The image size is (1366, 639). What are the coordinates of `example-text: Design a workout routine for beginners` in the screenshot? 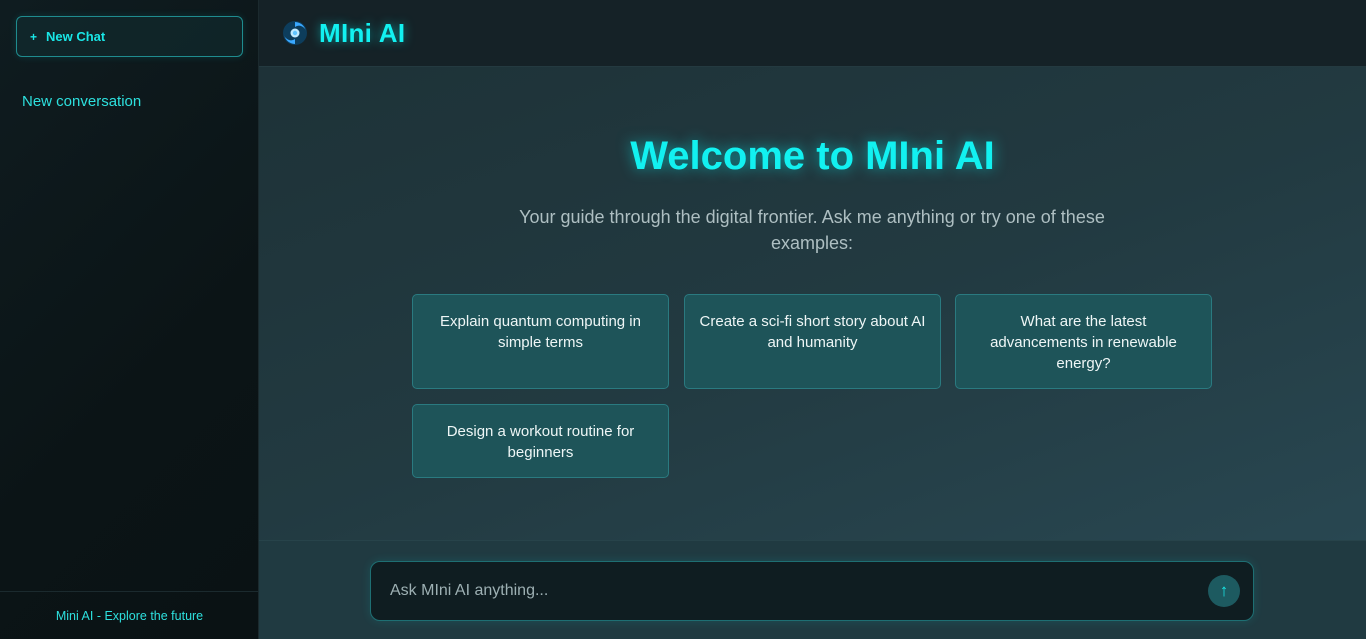 It's located at (540, 442).